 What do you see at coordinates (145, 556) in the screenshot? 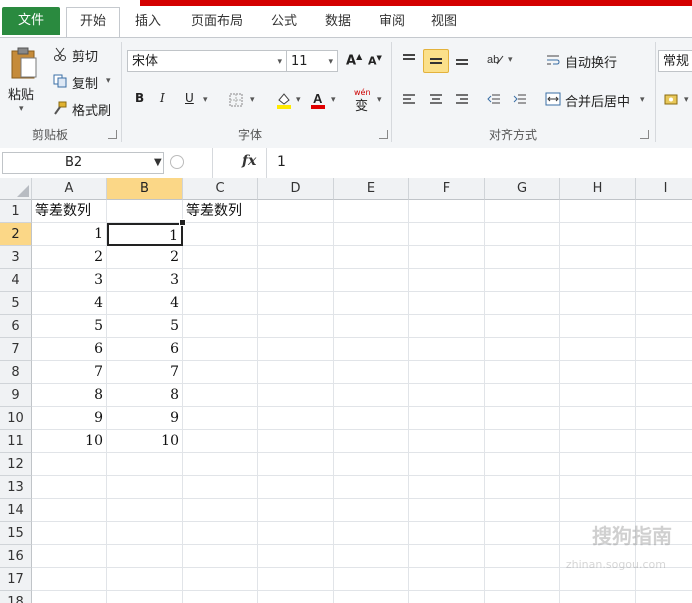
I see `cell-b16` at bounding box center [145, 556].